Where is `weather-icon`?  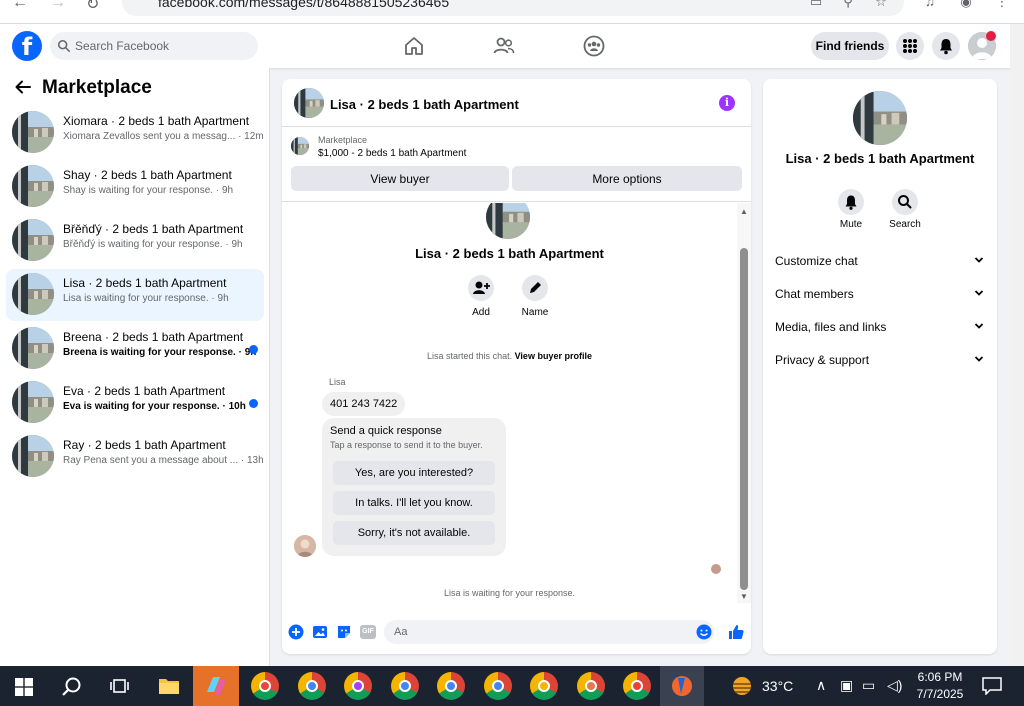 weather-icon is located at coordinates (742, 686).